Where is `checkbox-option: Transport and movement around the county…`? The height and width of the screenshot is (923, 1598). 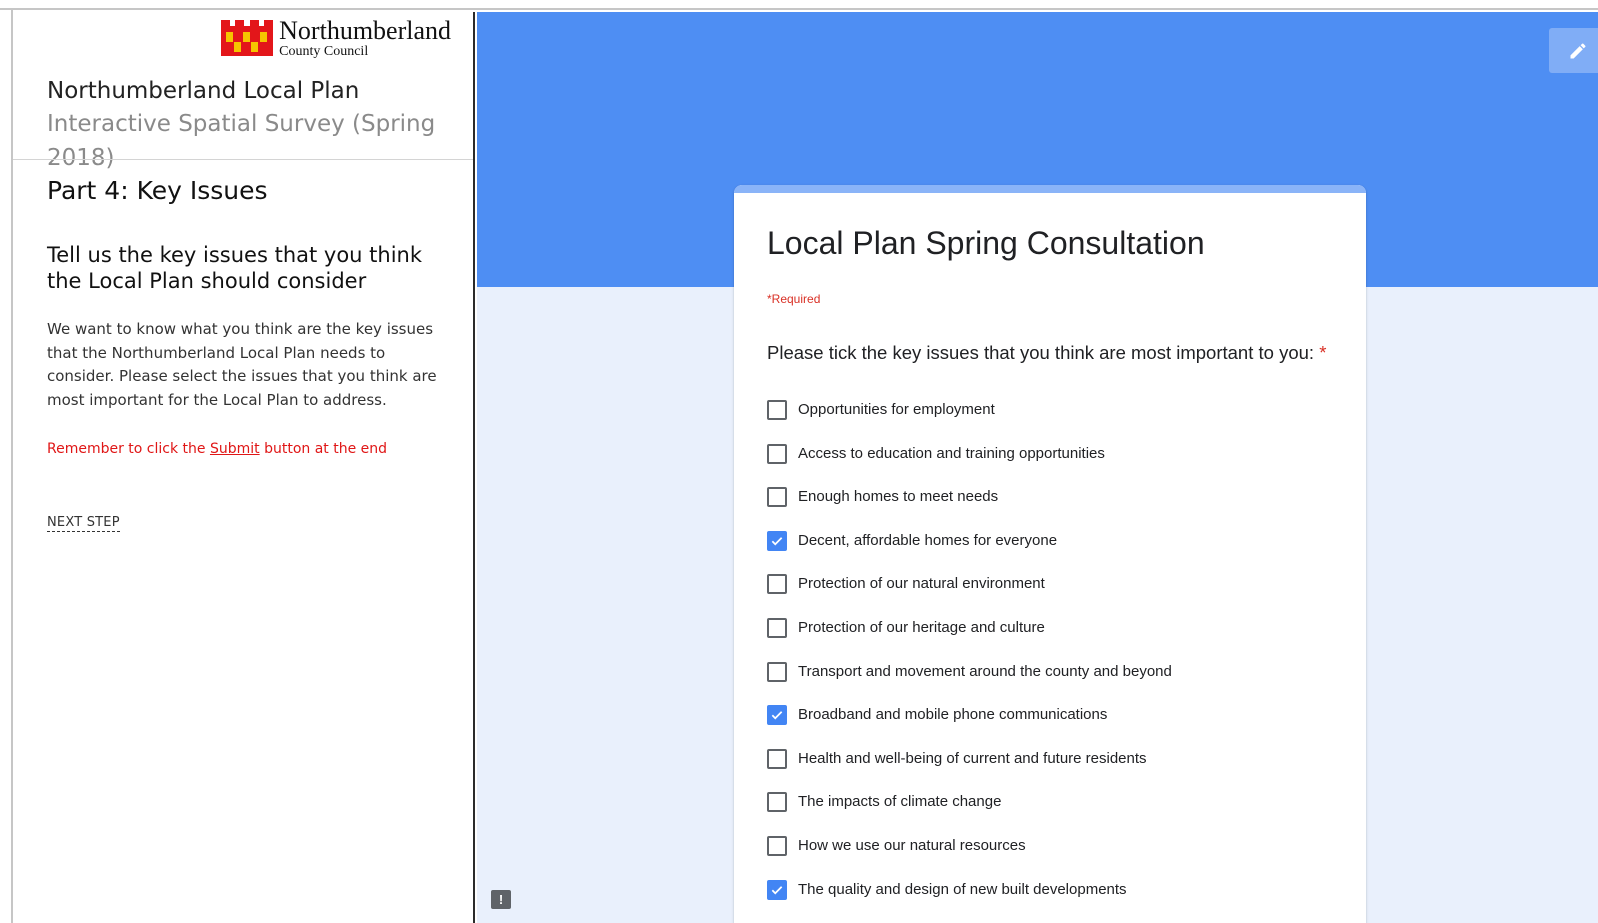
checkbox-option: Transport and movement around the county… is located at coordinates (1057, 683).